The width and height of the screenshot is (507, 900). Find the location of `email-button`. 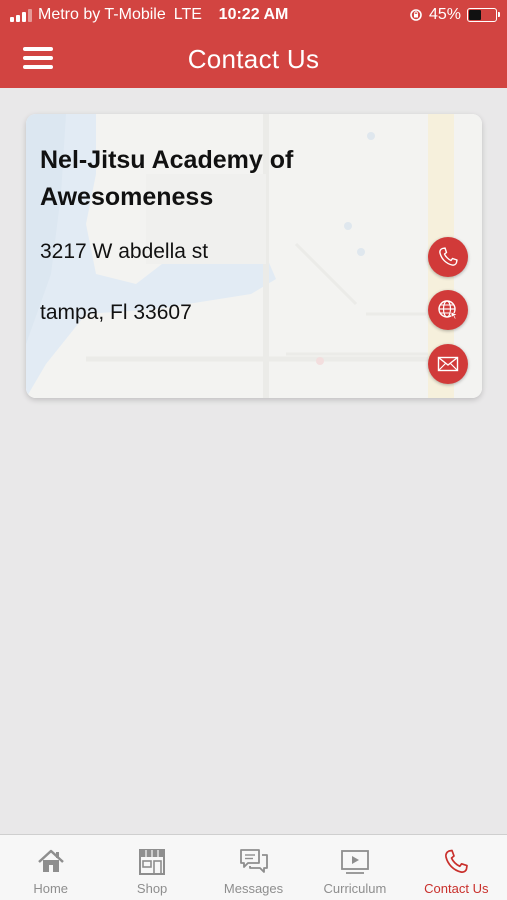

email-button is located at coordinates (448, 364).